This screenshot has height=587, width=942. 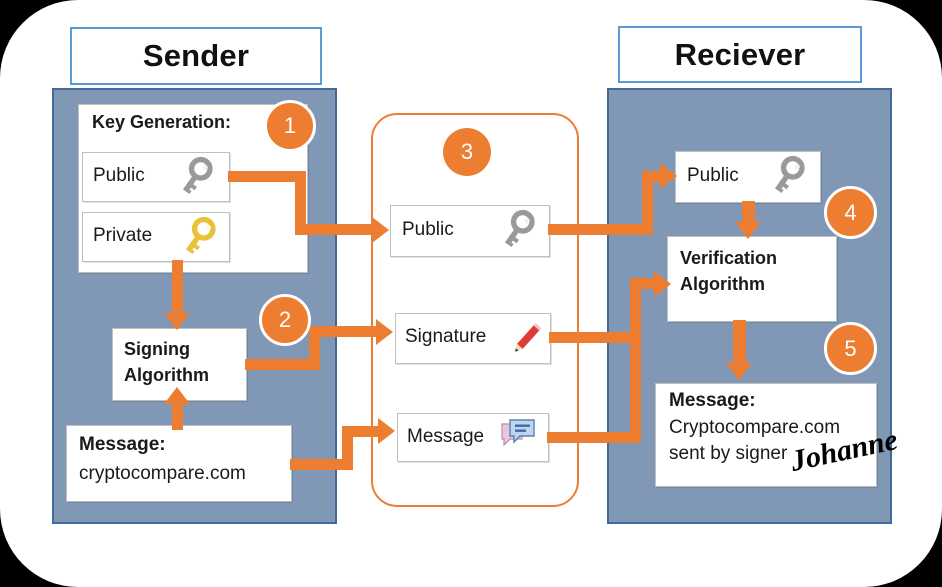 I want to click on verification-algorithm-line2: Algorithm, so click(x=722, y=284).